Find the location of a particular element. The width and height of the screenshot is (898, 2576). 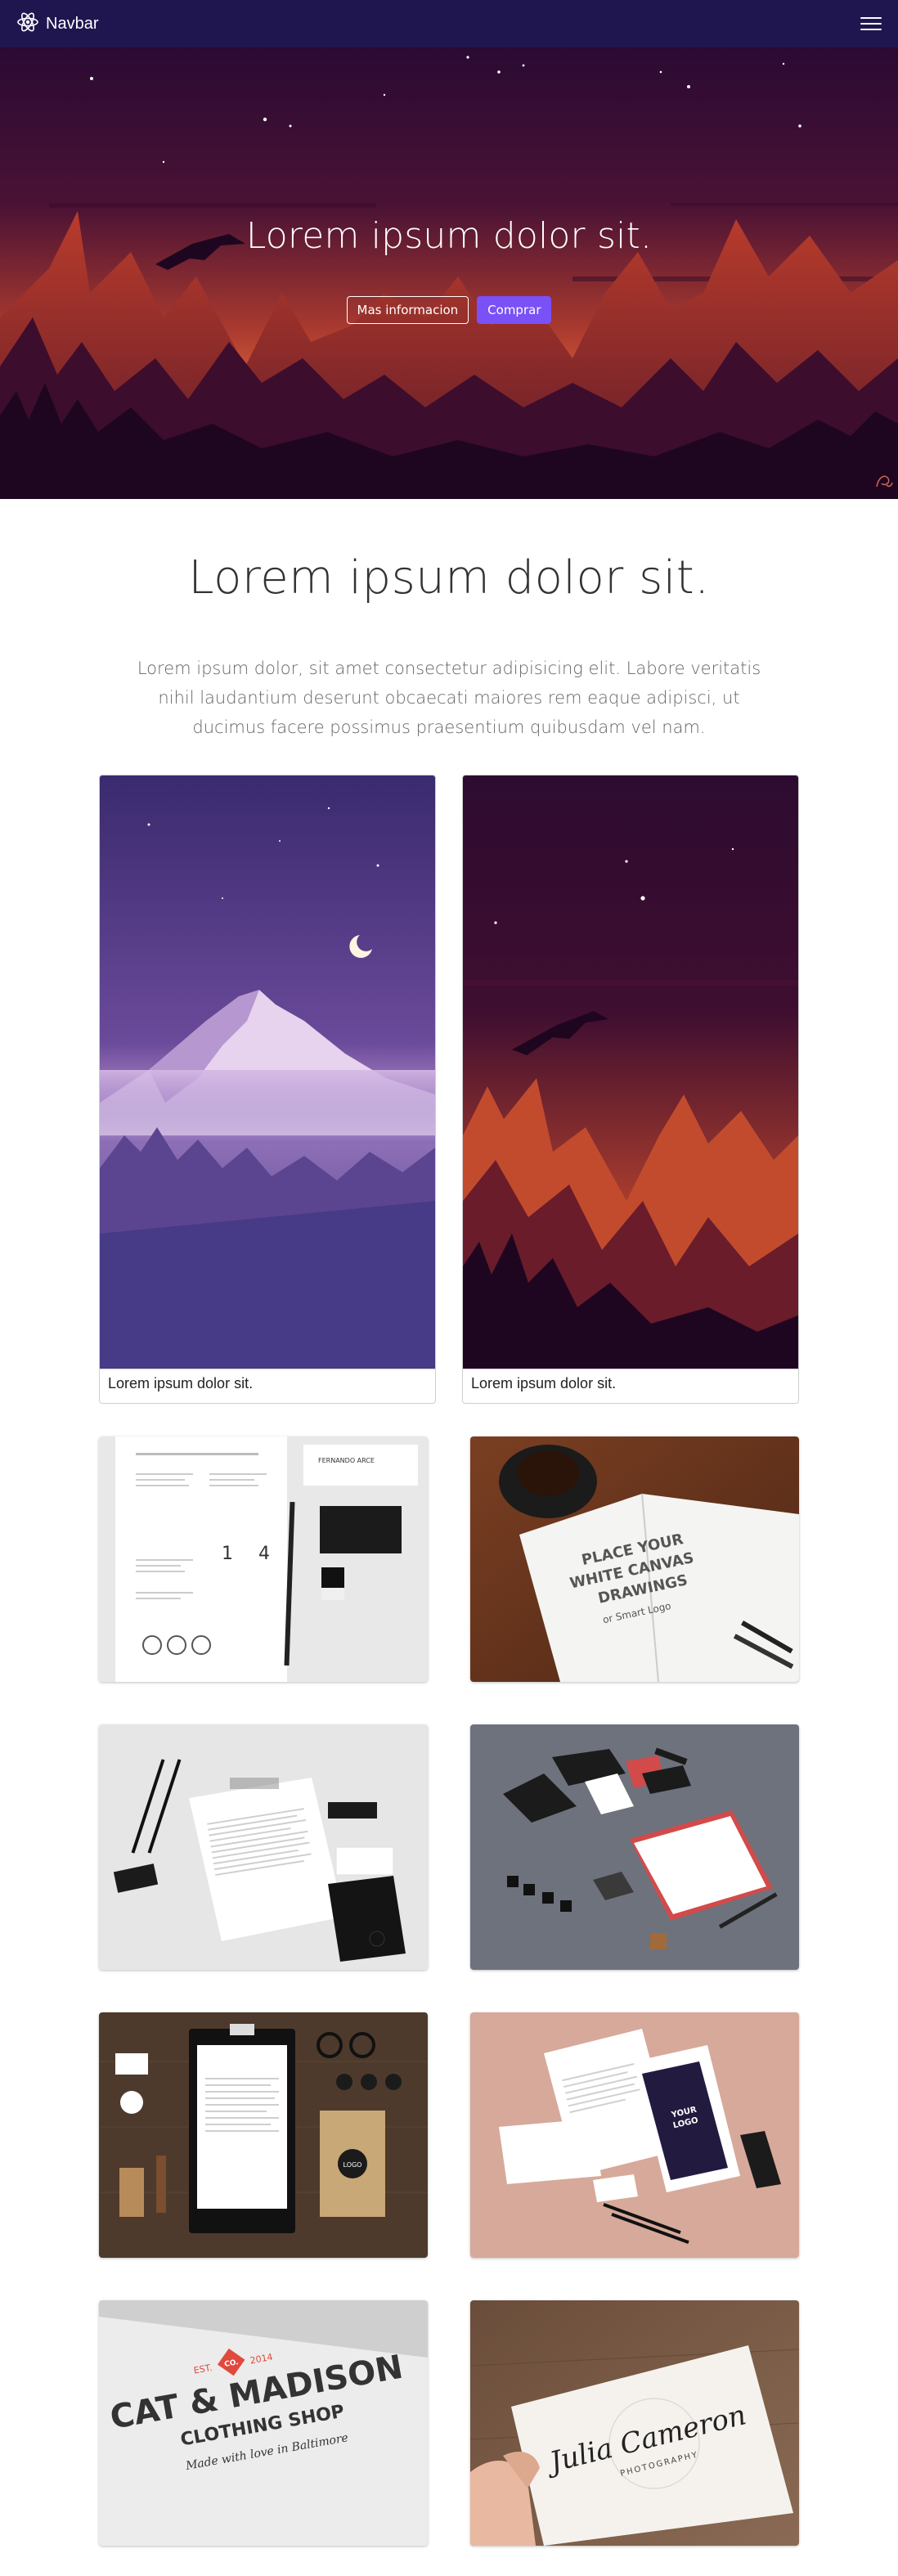

hero-buttons: Mas informacion Comprar is located at coordinates (449, 310).